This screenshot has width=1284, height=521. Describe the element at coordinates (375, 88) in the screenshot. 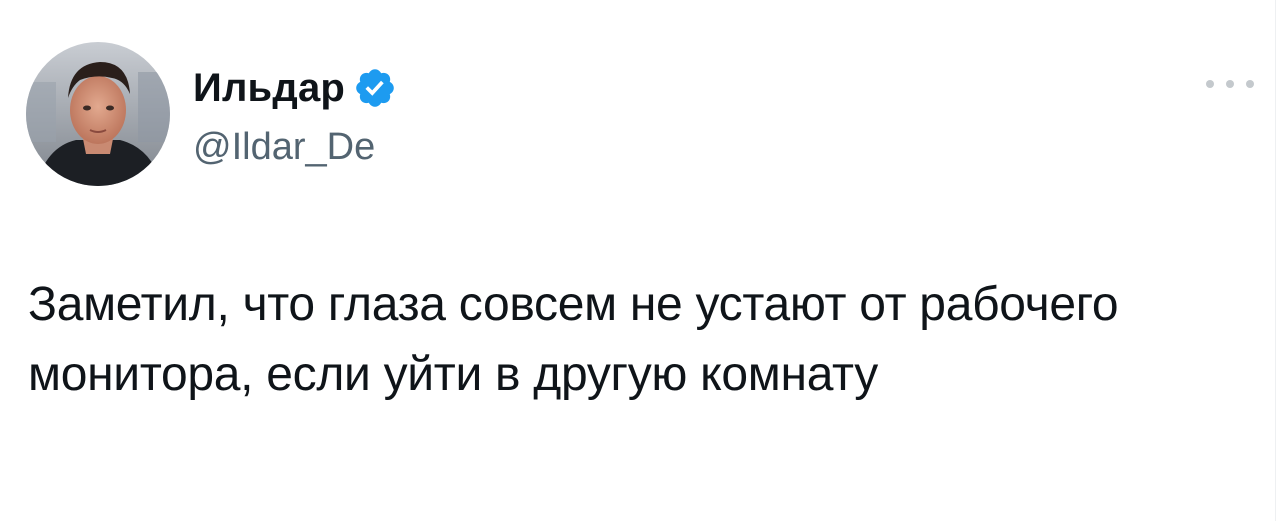

I see `verified-badge-icon` at that location.